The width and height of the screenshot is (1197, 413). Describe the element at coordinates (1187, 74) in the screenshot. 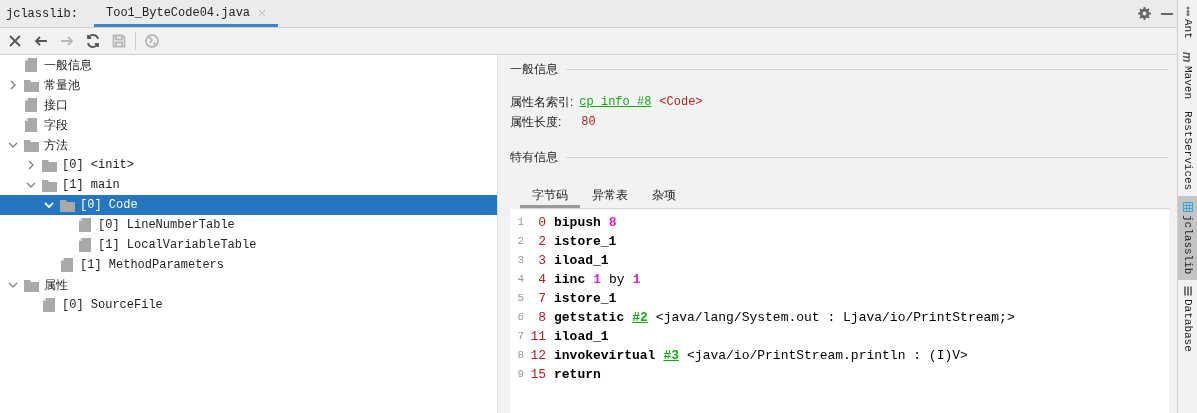

I see `side-tab: m Maven` at that location.